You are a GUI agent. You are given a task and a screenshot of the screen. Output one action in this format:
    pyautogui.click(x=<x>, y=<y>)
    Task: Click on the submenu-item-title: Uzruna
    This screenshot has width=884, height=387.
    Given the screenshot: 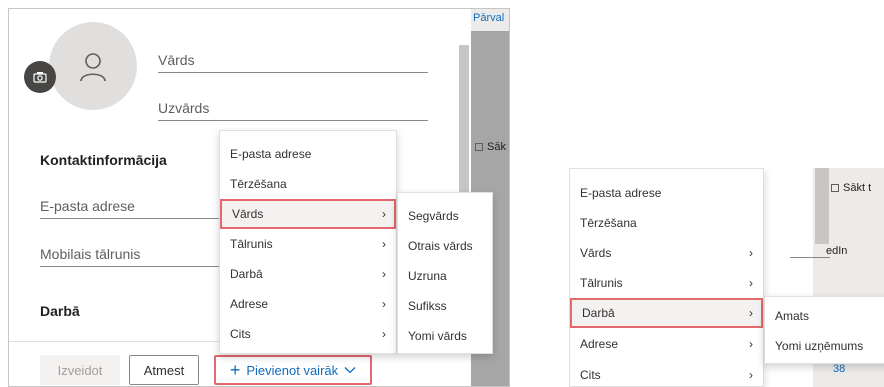 What is the action you would take?
    pyautogui.click(x=445, y=276)
    